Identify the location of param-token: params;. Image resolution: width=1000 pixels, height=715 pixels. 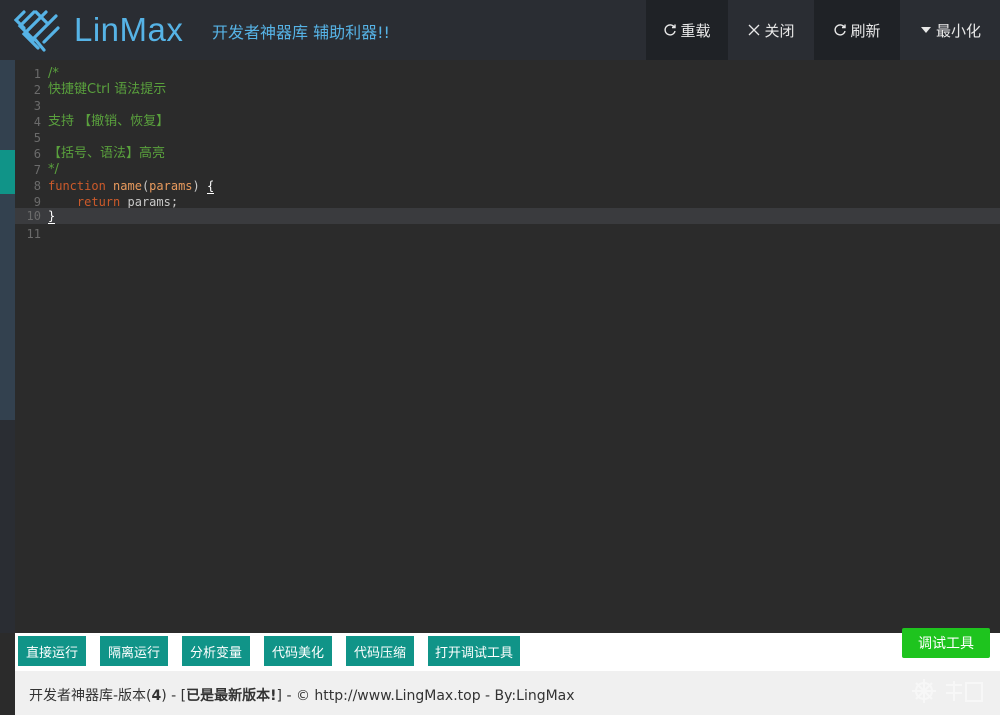
(149, 202).